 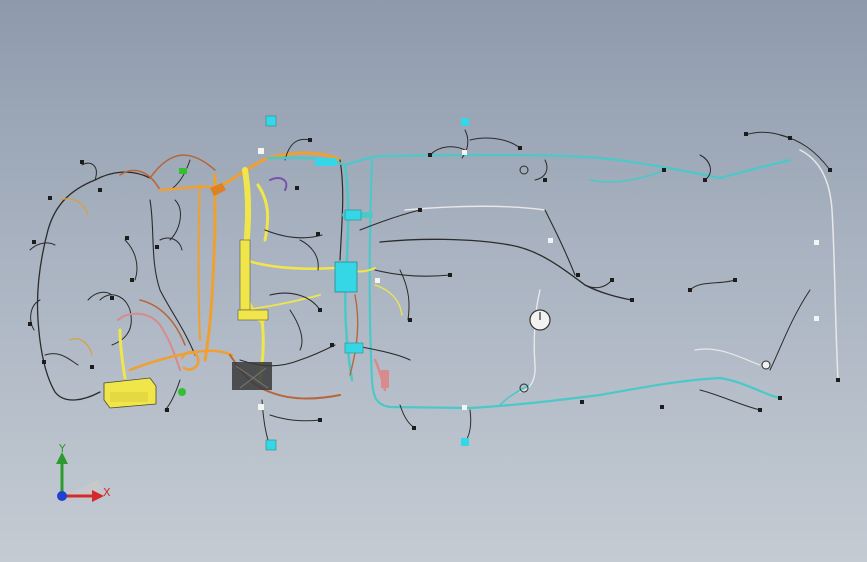 I want to click on x-axis-label: X, so click(x=107, y=492).